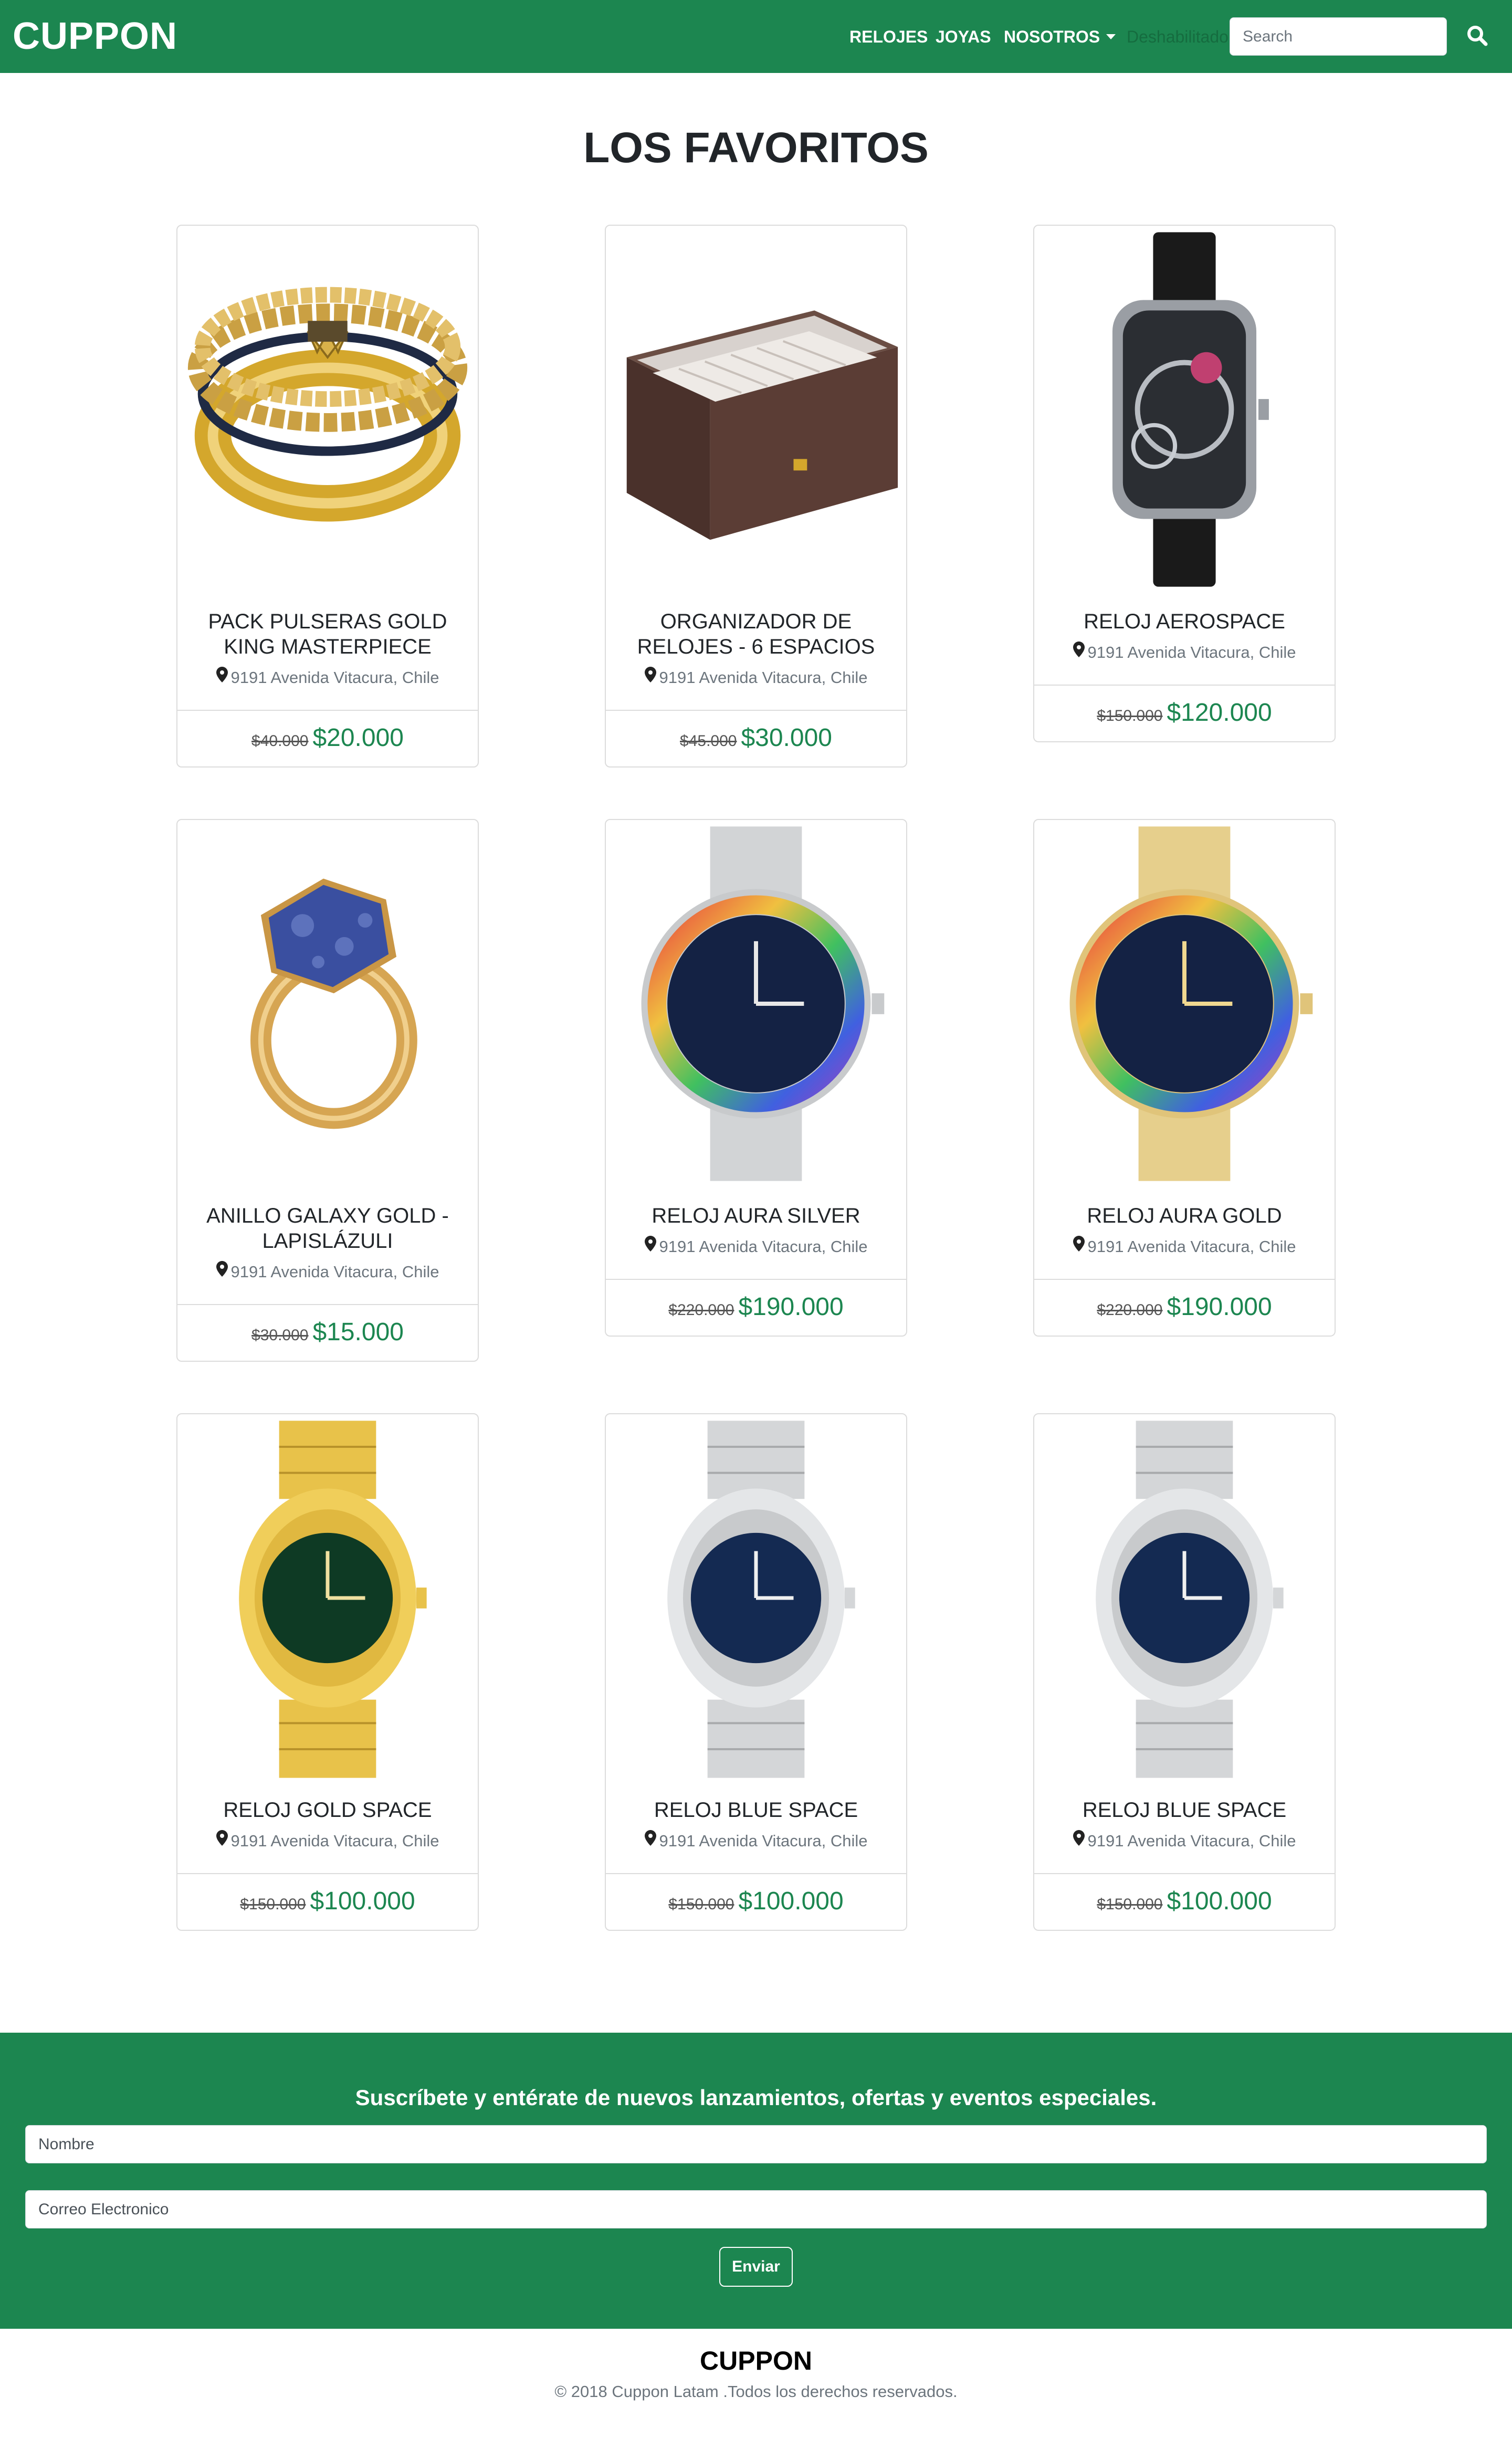 This screenshot has height=2439, width=1512. I want to click on nav-dropdown-nosotros: NOSOTROS, so click(1060, 36).